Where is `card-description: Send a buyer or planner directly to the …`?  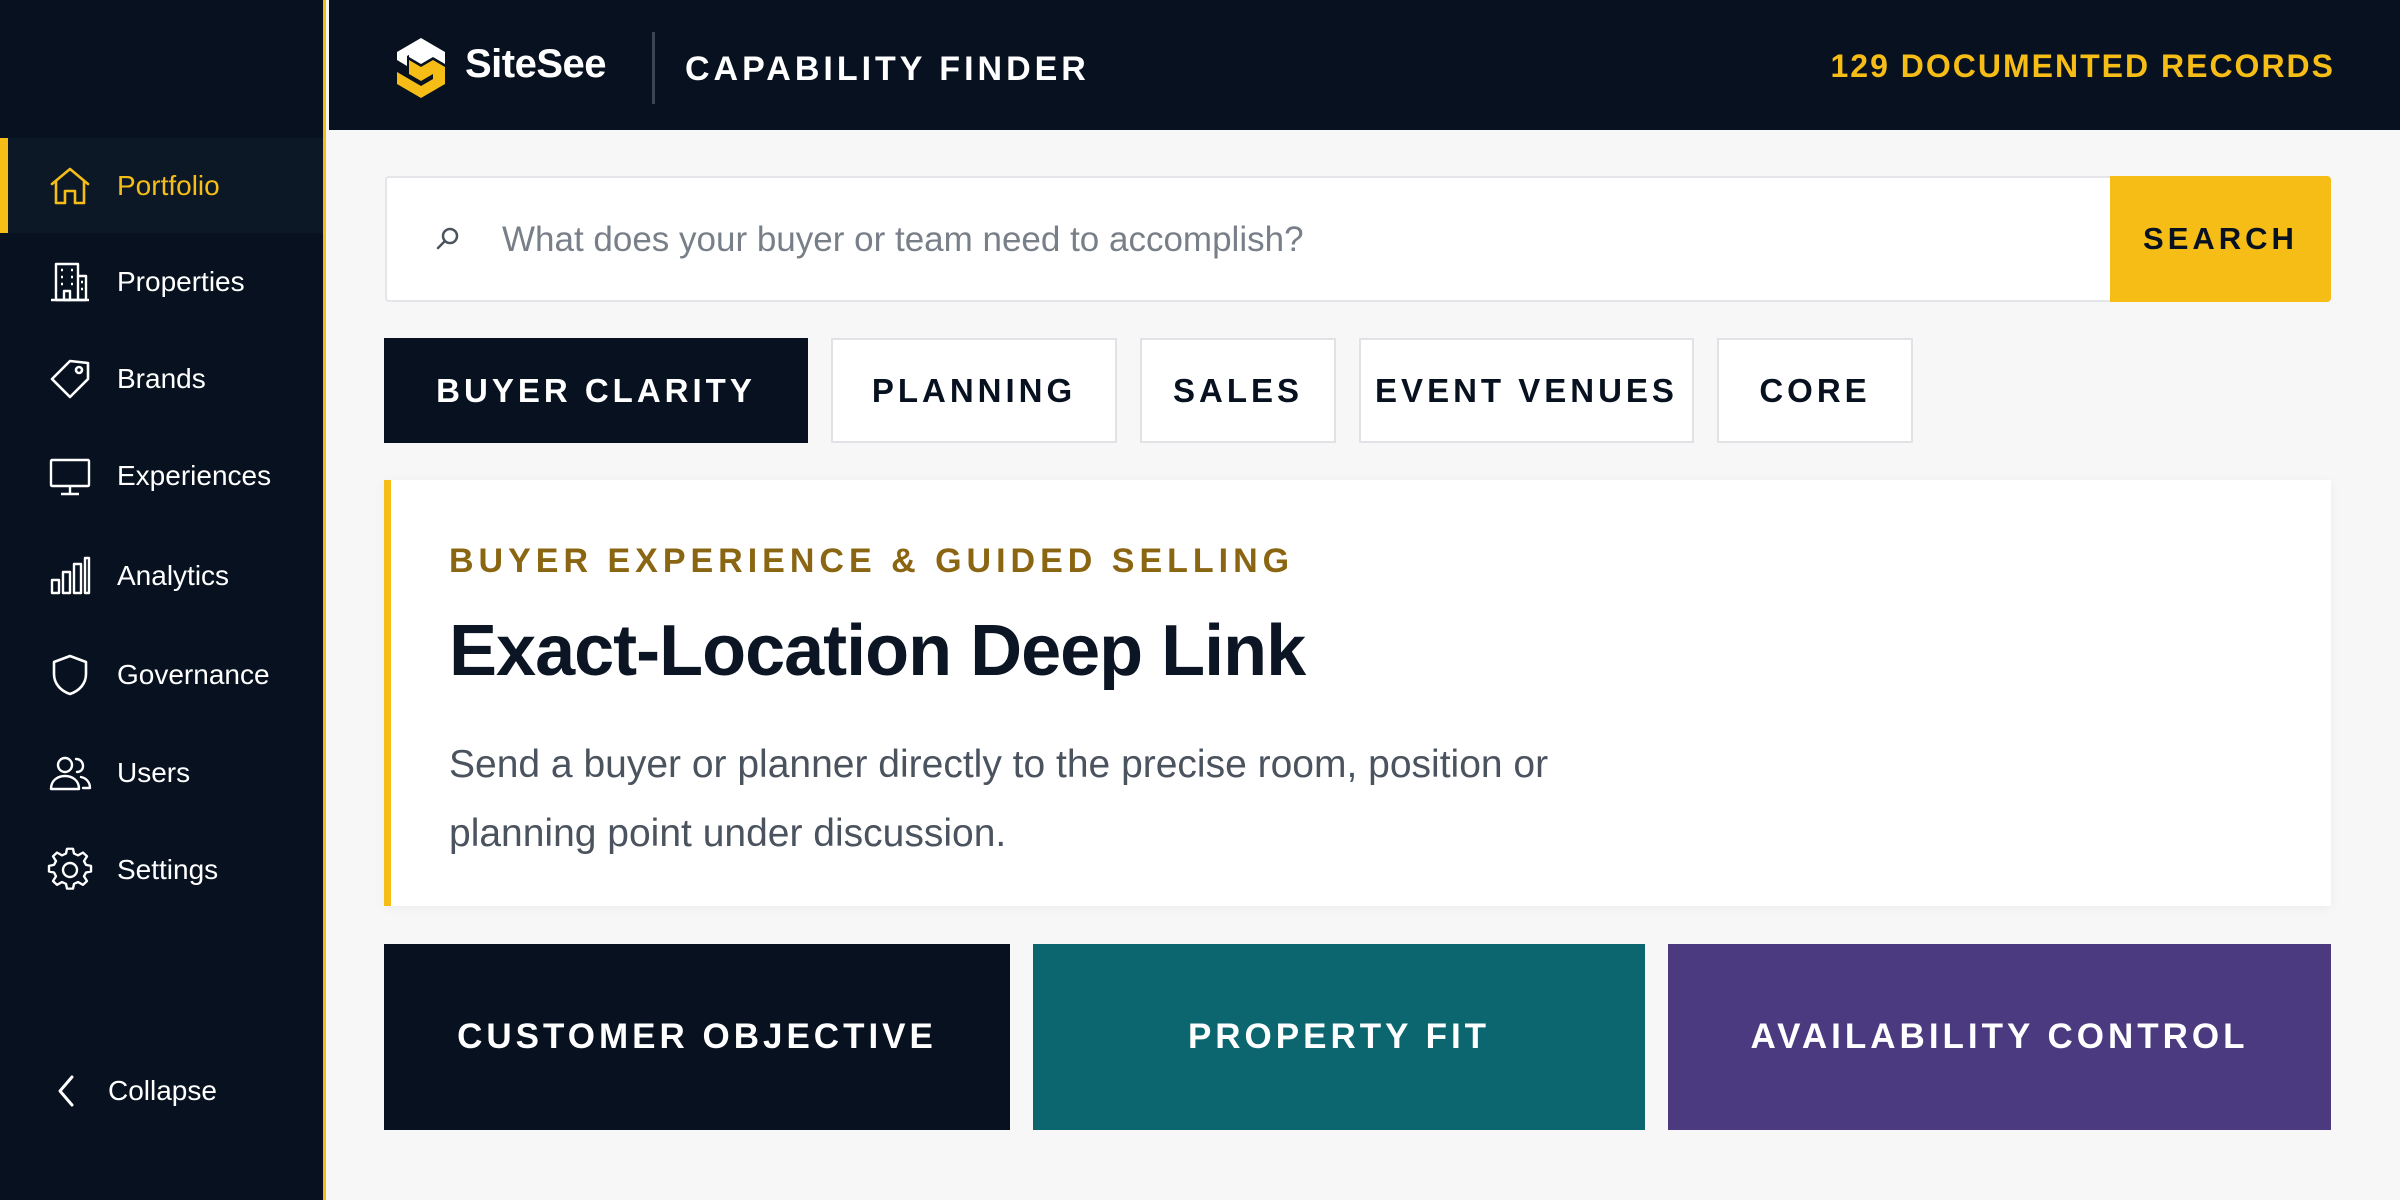
card-description: Send a buyer or planner directly to the … is located at coordinates (999, 799).